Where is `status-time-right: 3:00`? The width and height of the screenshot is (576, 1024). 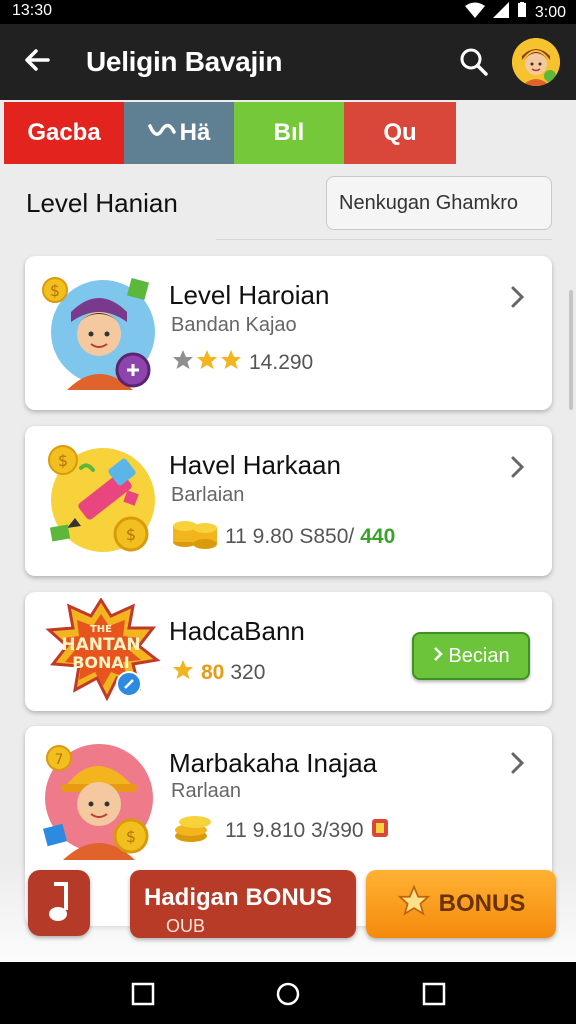 status-time-right: 3:00 is located at coordinates (550, 12).